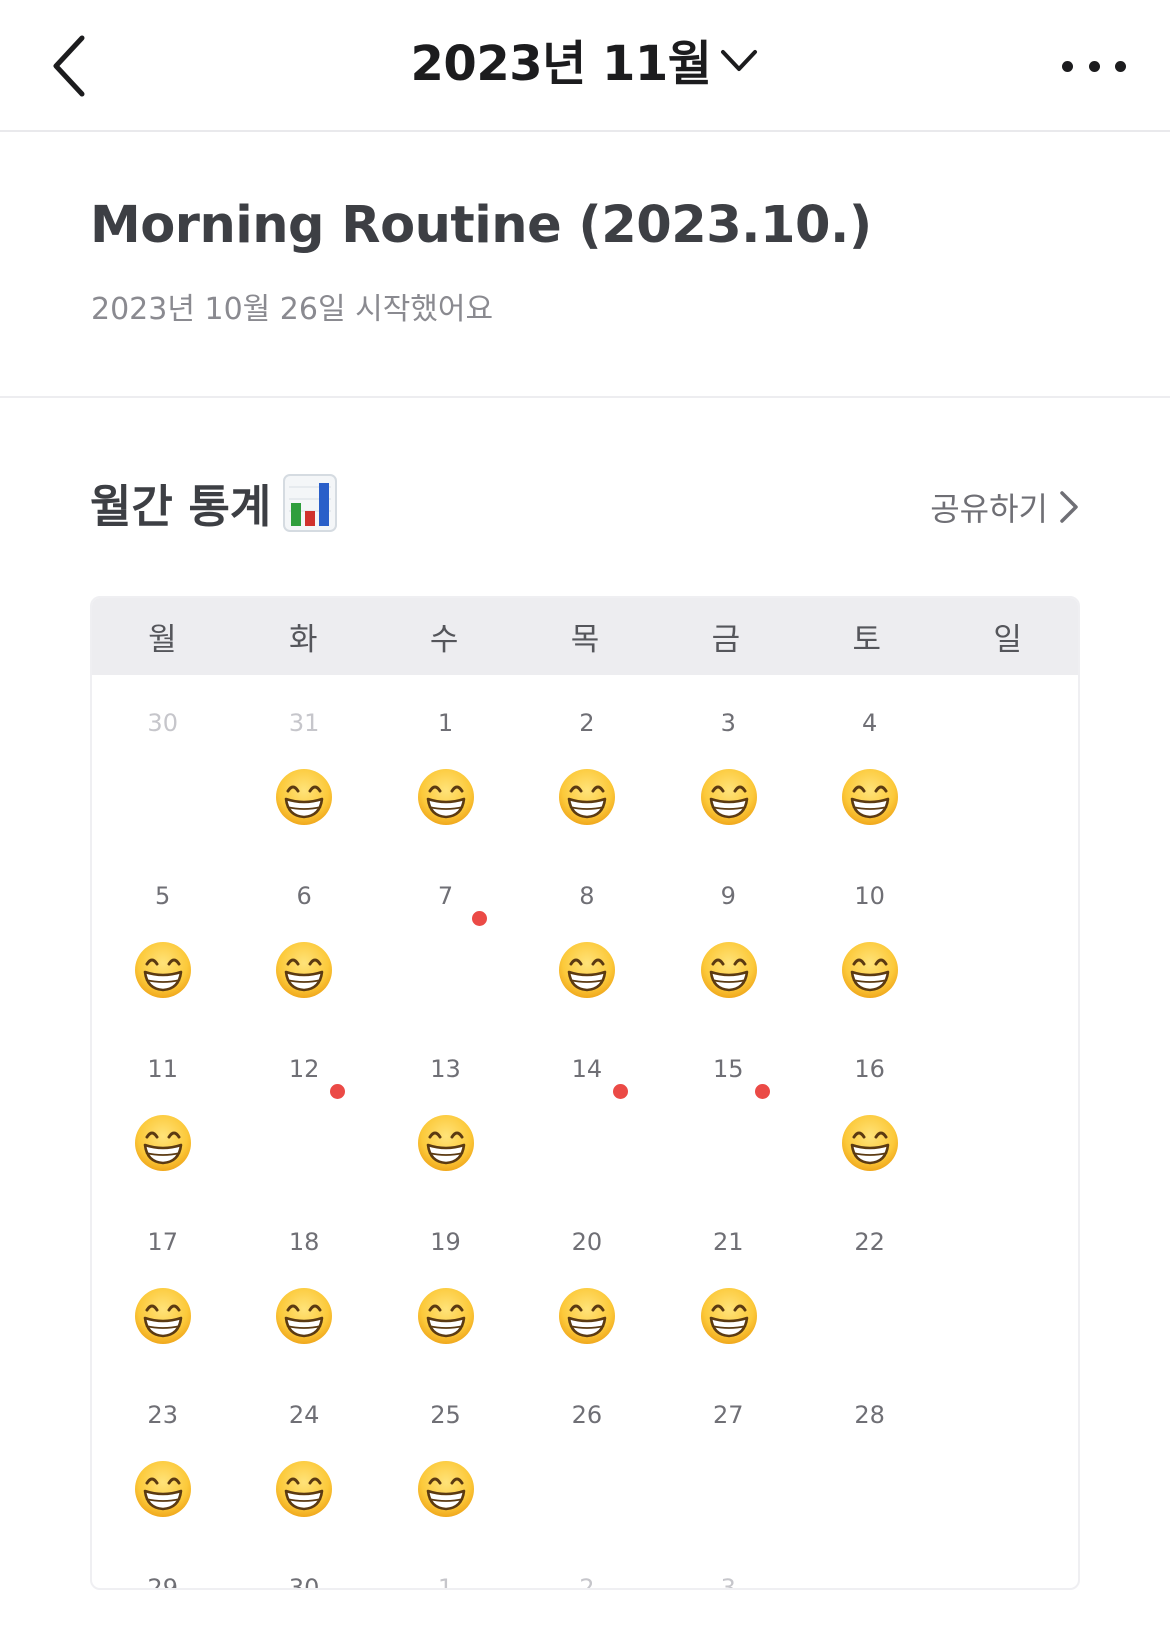 This screenshot has height=1634, width=1170. I want to click on calendar-day: 22, so click(869, 1280).